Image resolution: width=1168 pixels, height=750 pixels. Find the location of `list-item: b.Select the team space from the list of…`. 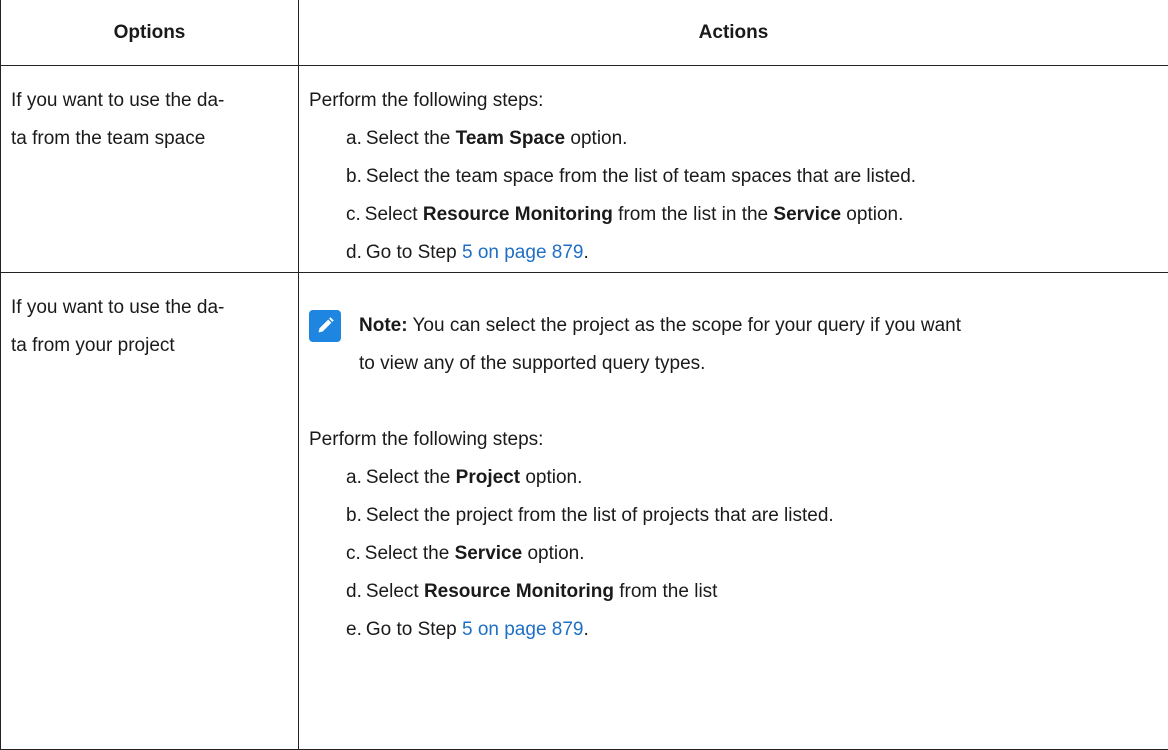

list-item: b.Select the team space from the list of… is located at coordinates (757, 177).